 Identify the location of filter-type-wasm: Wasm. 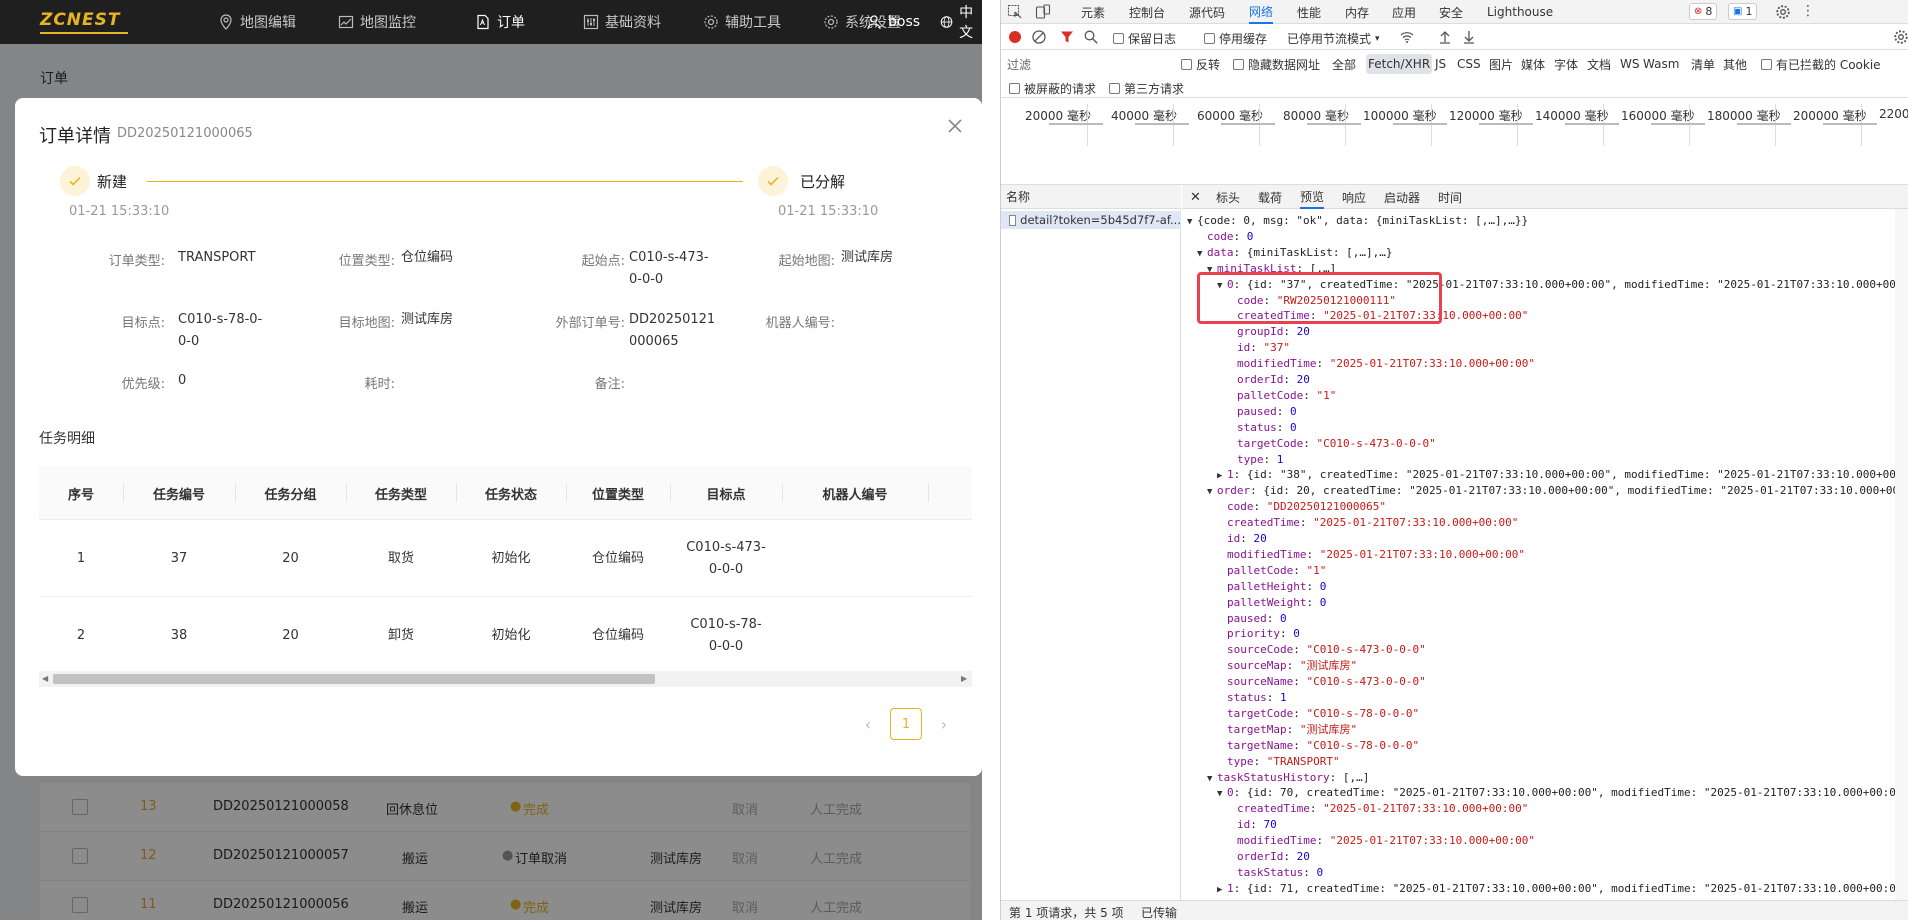
(1661, 64).